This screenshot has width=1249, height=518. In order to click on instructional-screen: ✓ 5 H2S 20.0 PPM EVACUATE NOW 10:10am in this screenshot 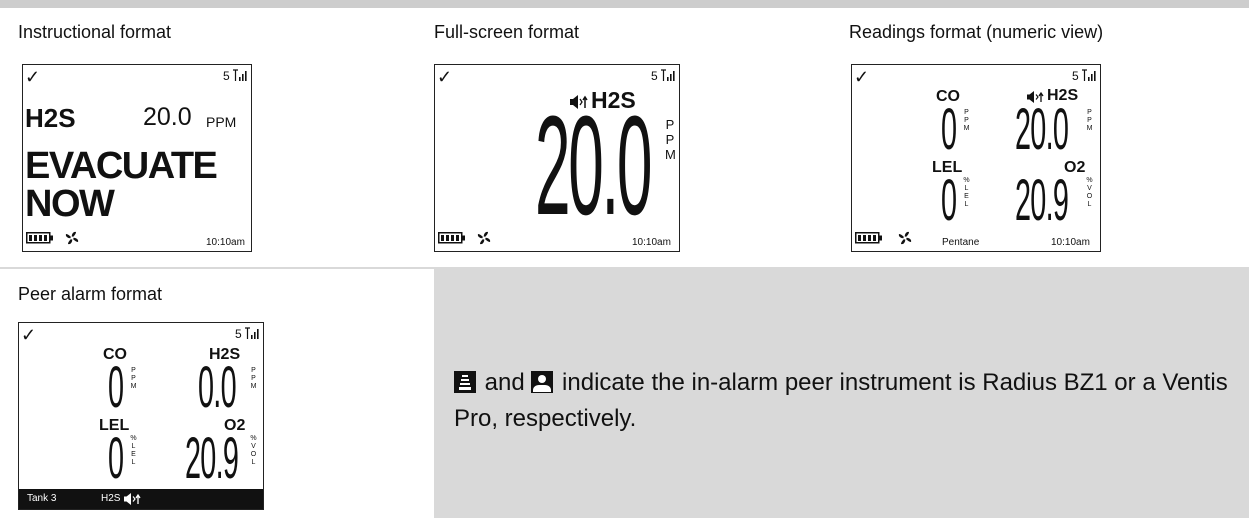, I will do `click(137, 158)`.